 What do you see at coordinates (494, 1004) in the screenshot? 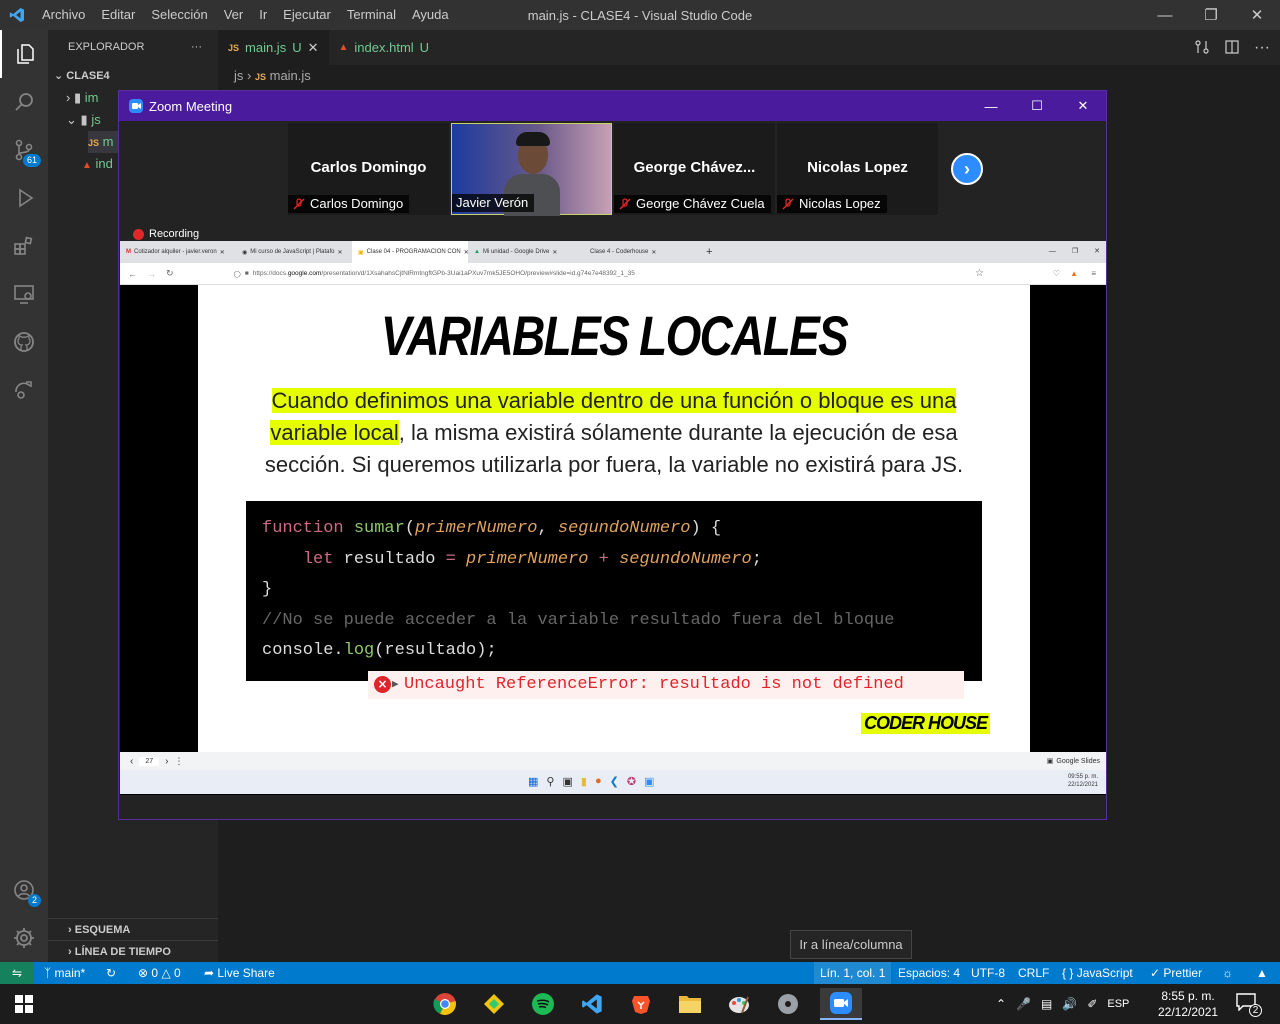
I see `git-kraken-icon` at bounding box center [494, 1004].